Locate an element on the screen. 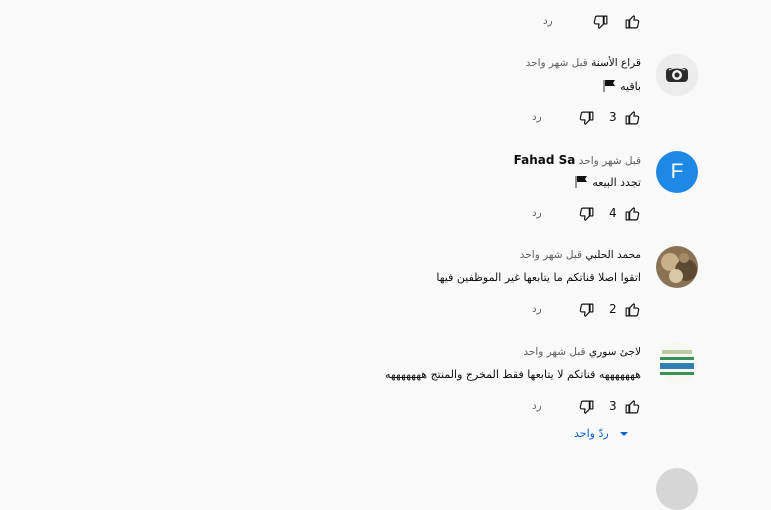 The image size is (771, 510). comment-text: تجدد البيعه is located at coordinates (608, 182).